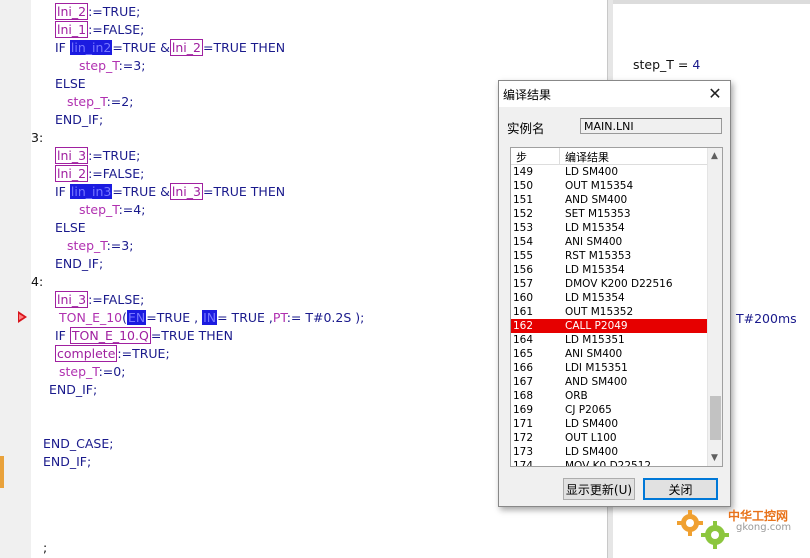 The height and width of the screenshot is (558, 810). Describe the element at coordinates (523, 410) in the screenshot. I see `list-item-step: 169` at that location.